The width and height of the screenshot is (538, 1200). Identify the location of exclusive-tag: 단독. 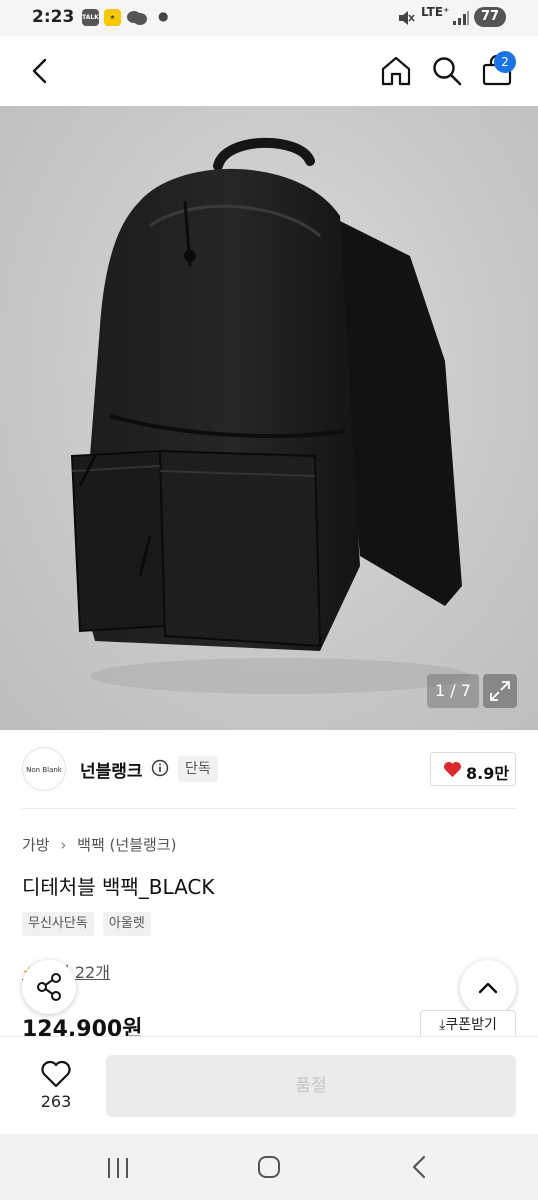
(198, 769).